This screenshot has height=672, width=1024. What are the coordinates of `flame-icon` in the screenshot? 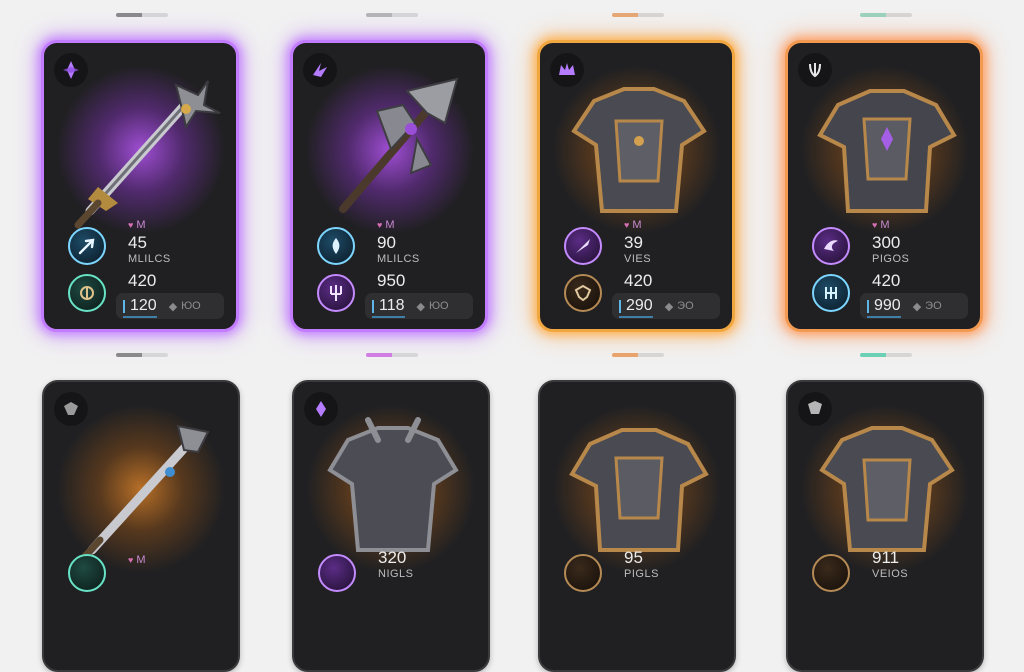 It's located at (336, 246).